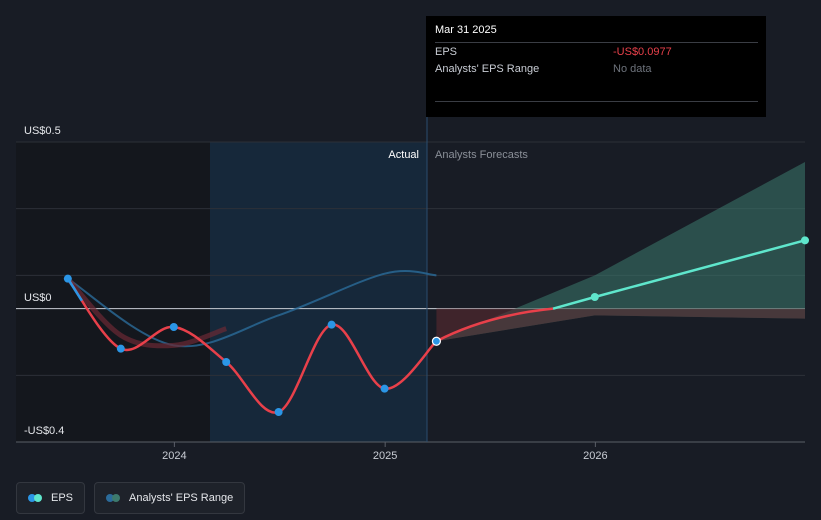  I want to click on region-label-actual: Actual, so click(403, 155).